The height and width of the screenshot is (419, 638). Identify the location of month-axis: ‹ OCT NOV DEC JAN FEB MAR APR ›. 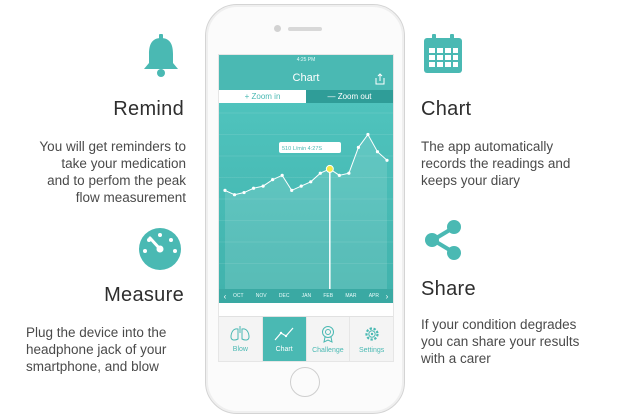
(306, 296).